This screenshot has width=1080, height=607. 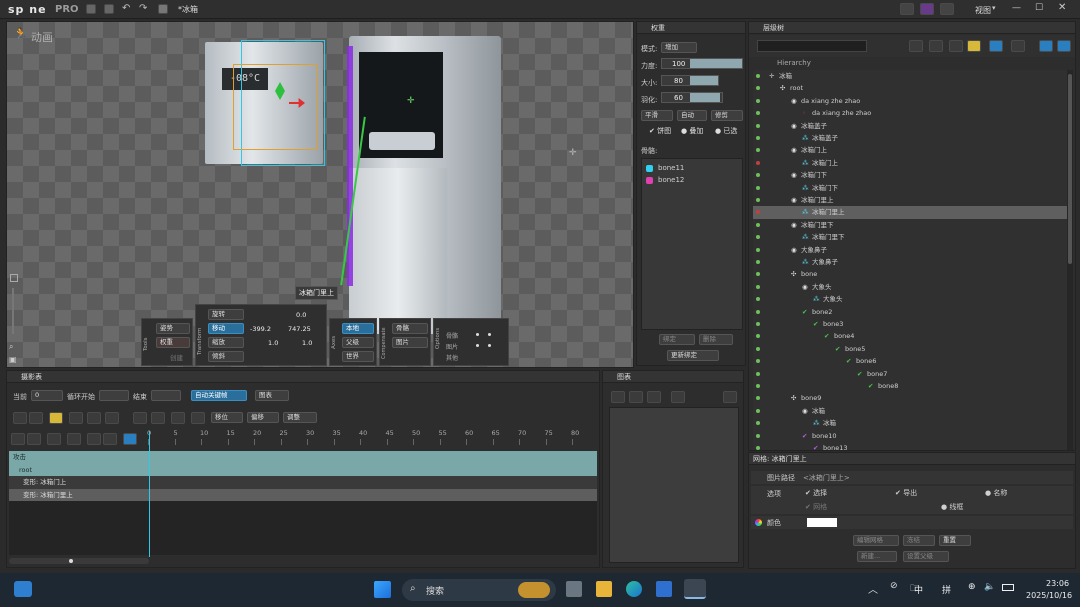 I want to click on image-path-value: <冰箱门里上>, so click(x=826, y=478).